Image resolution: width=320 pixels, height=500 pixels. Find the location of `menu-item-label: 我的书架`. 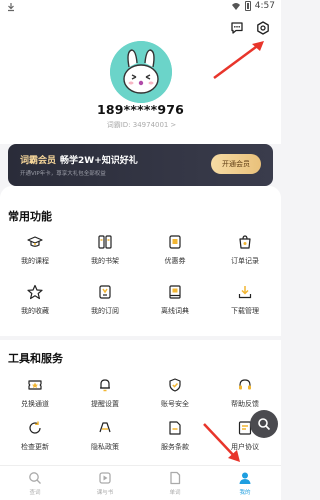

menu-item-label: 我的书架 is located at coordinates (105, 261).